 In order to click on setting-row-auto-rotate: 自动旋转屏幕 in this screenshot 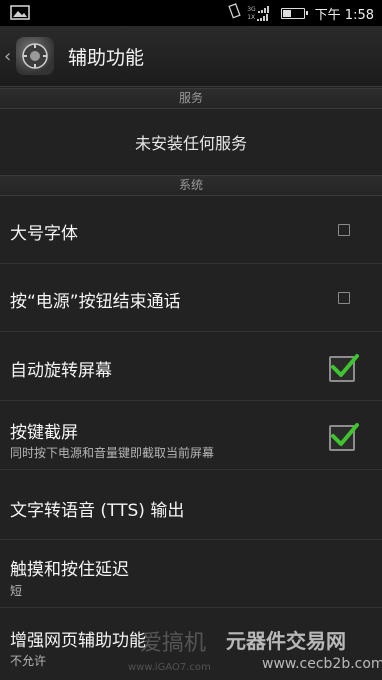, I will do `click(191, 367)`.